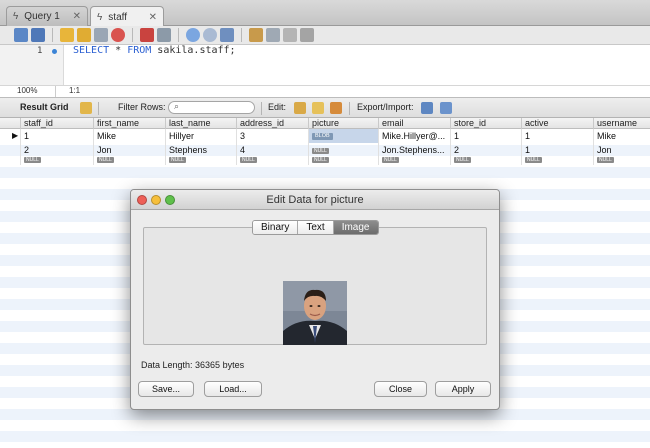 This screenshot has width=650, height=448. Describe the element at coordinates (343, 136) in the screenshot. I see `cell-picture: BLOB` at that location.